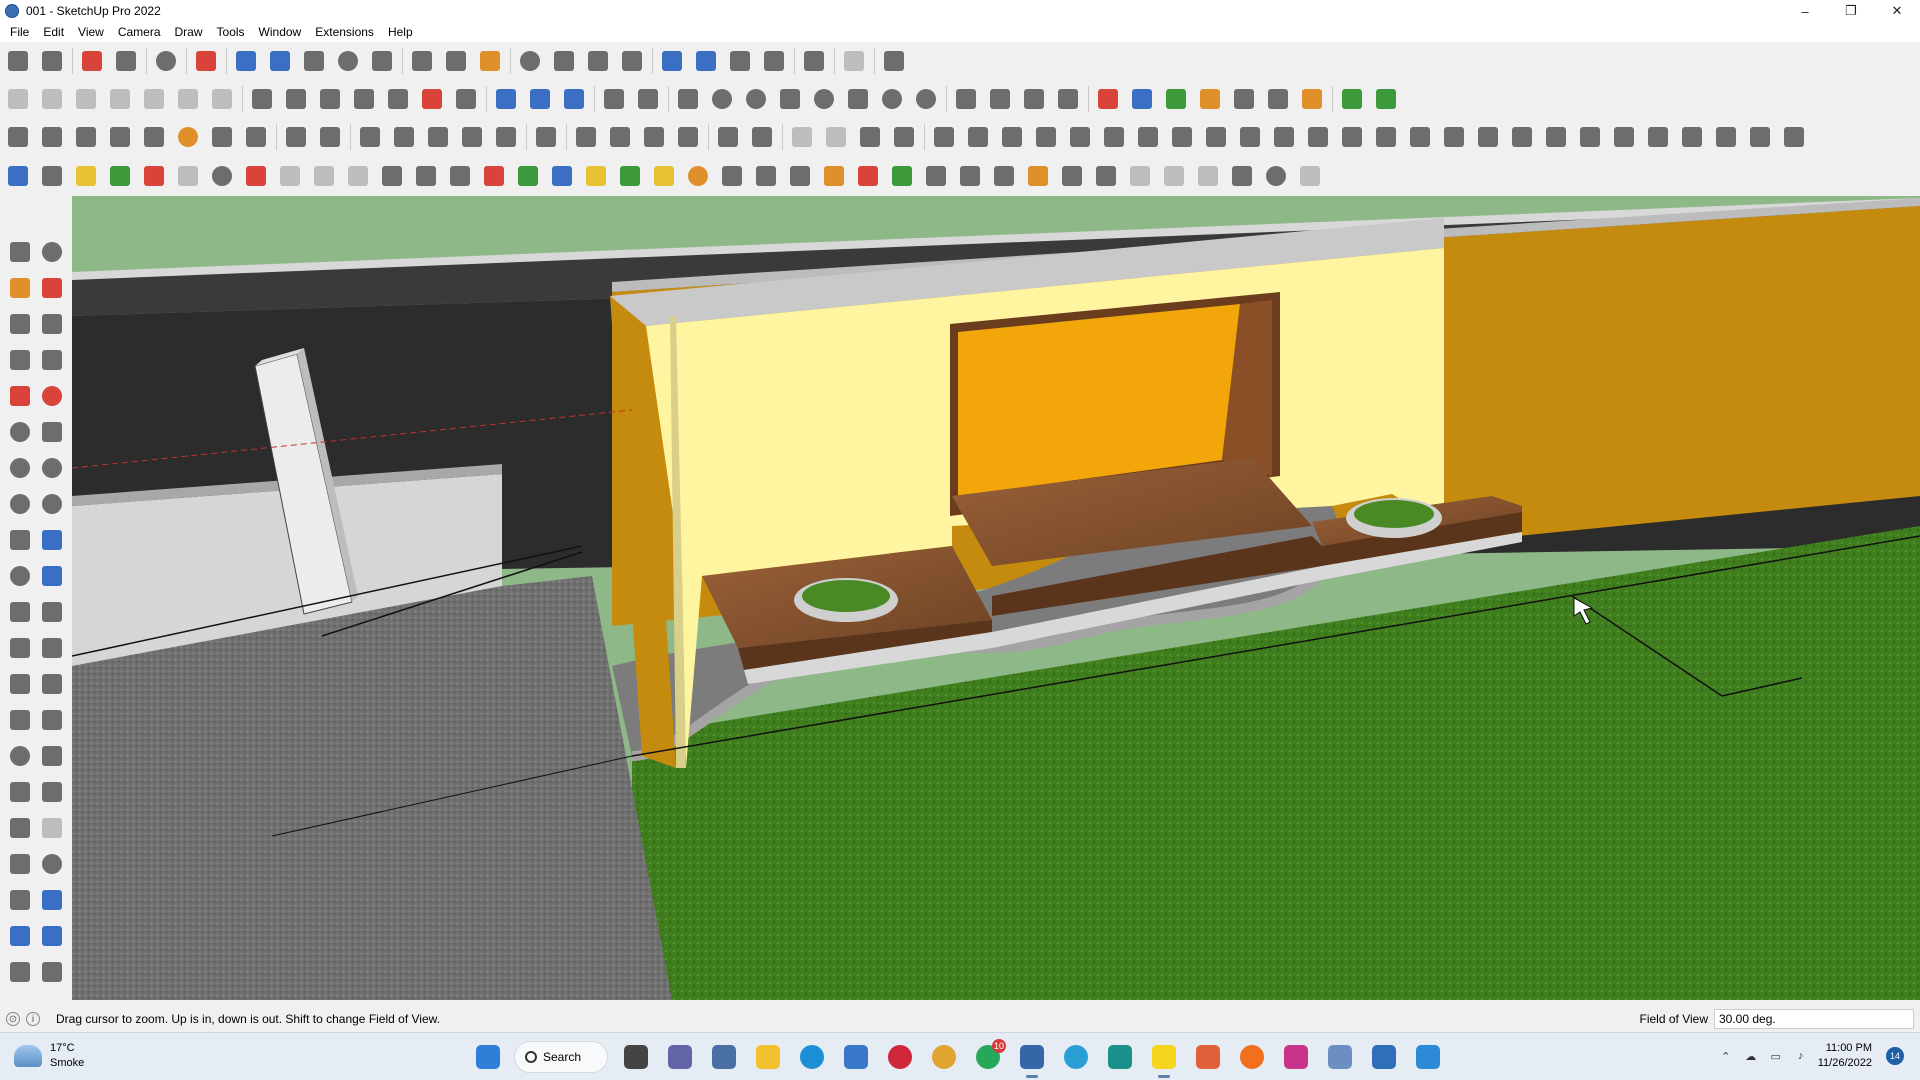 The height and width of the screenshot is (1080, 1920). Describe the element at coordinates (1488, 137) in the screenshot. I see `railing-icon` at that location.